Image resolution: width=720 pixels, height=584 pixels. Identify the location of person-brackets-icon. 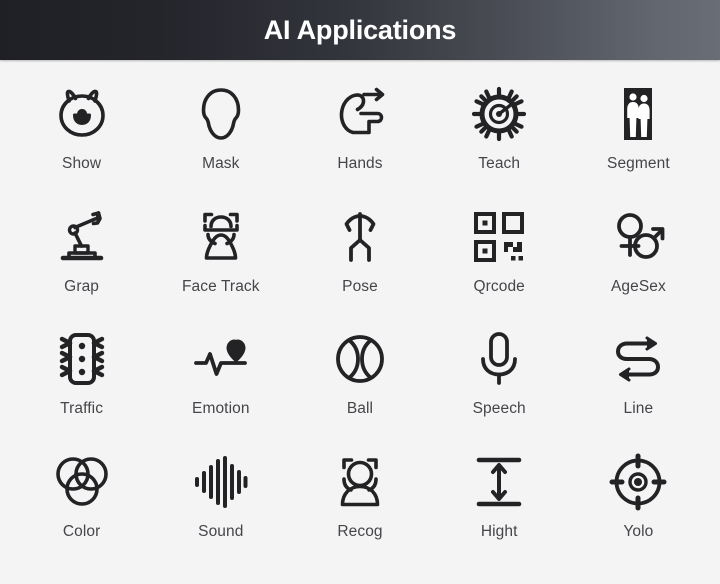
(360, 482).